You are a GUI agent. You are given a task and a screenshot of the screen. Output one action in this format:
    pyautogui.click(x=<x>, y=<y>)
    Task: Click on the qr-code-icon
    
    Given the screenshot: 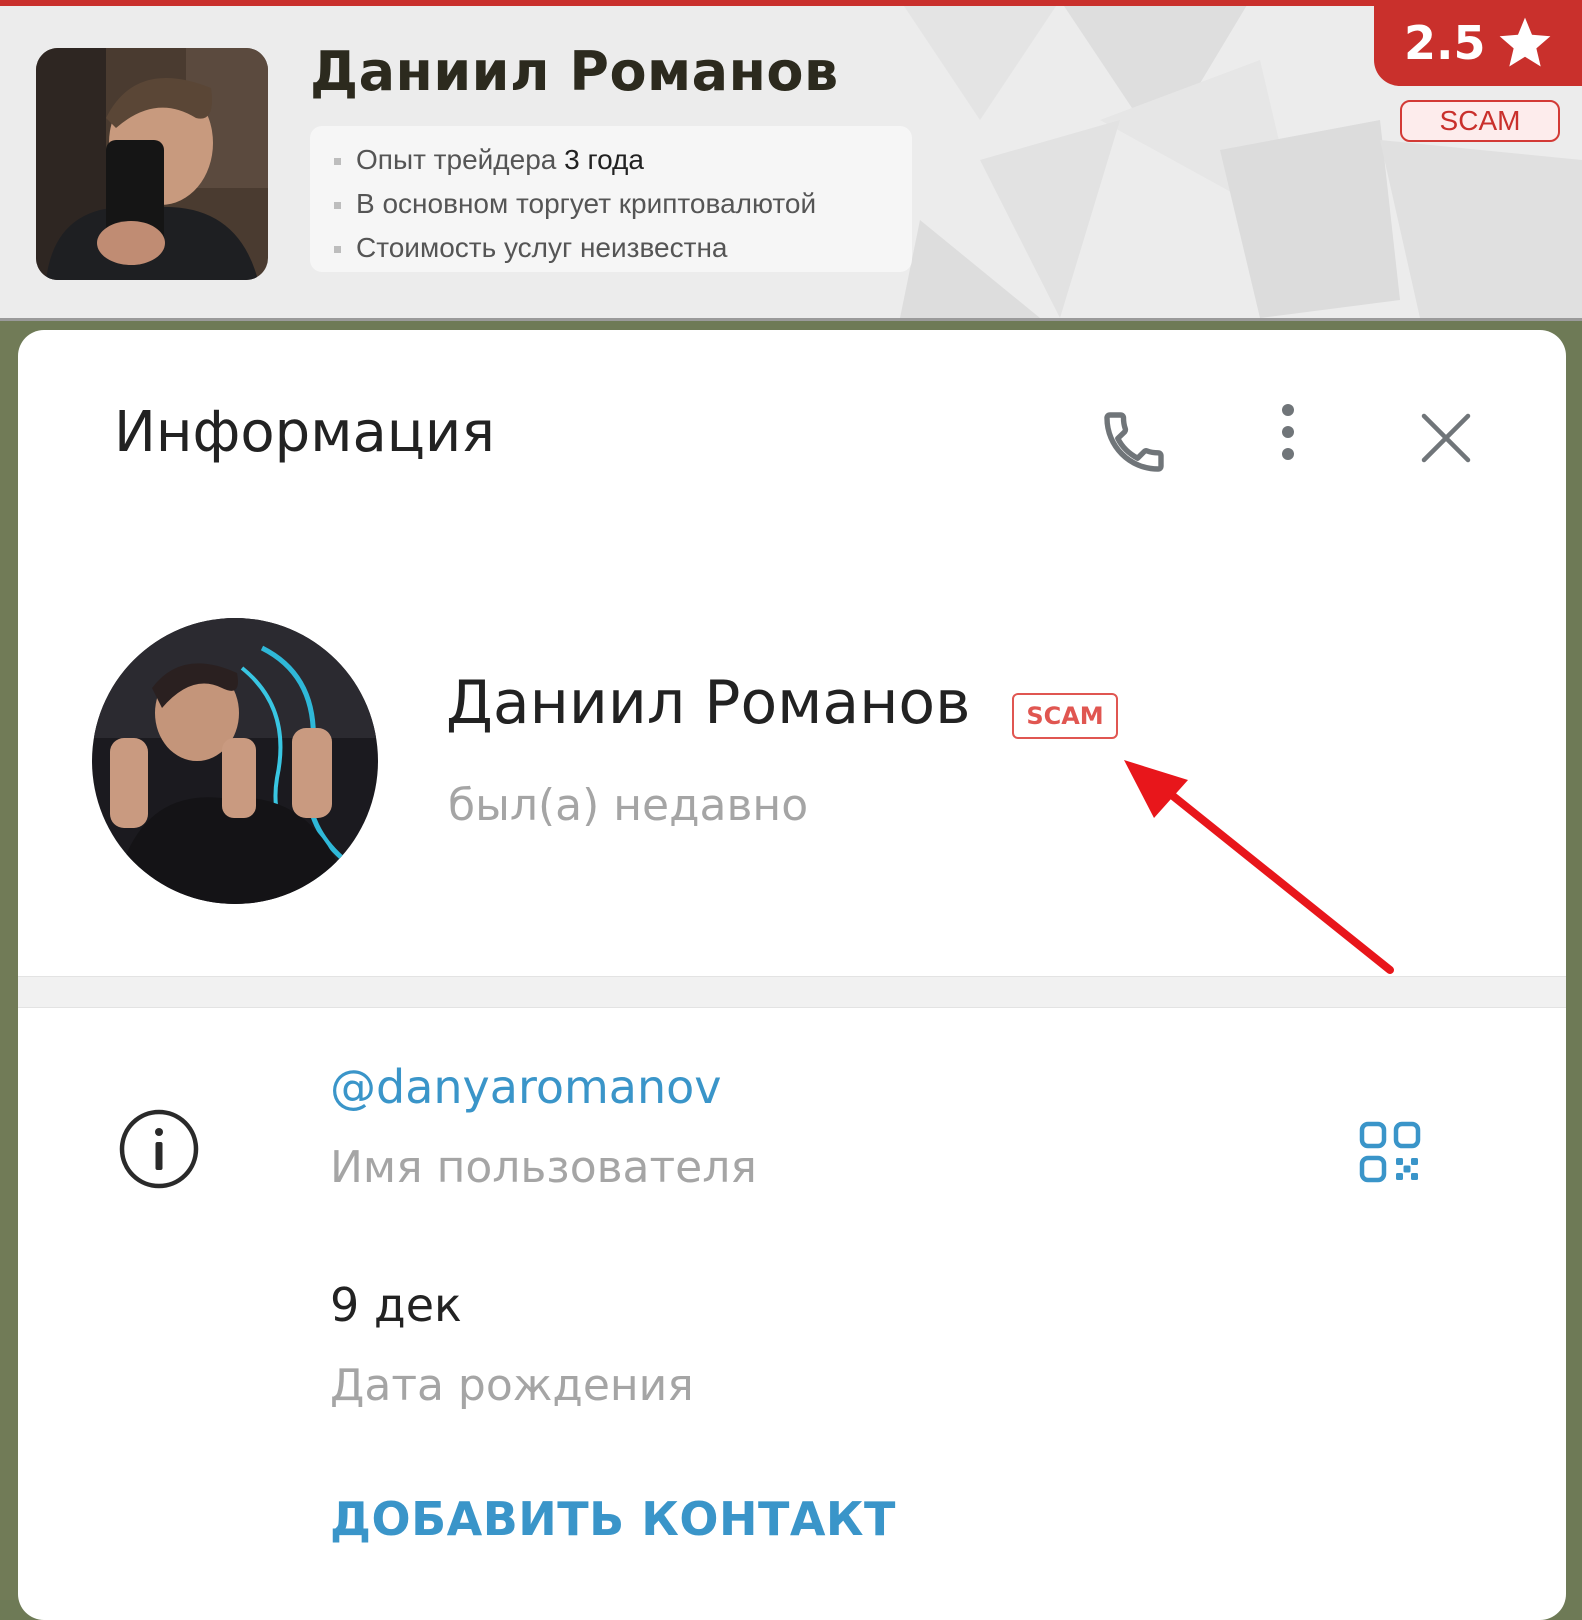 What is the action you would take?
    pyautogui.click(x=1390, y=1152)
    